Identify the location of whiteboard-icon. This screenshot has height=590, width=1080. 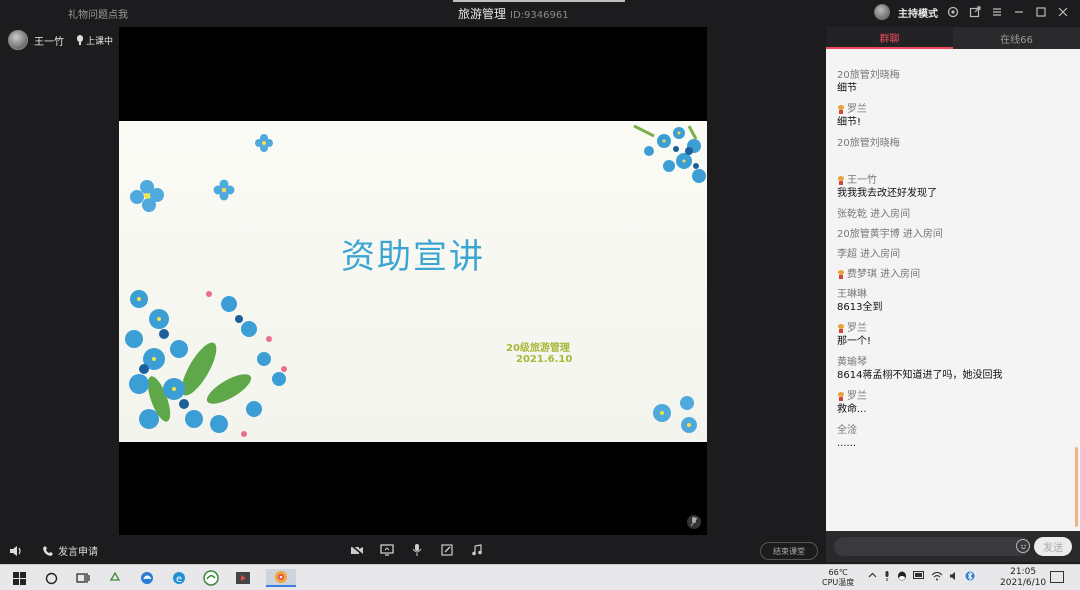
(447, 550).